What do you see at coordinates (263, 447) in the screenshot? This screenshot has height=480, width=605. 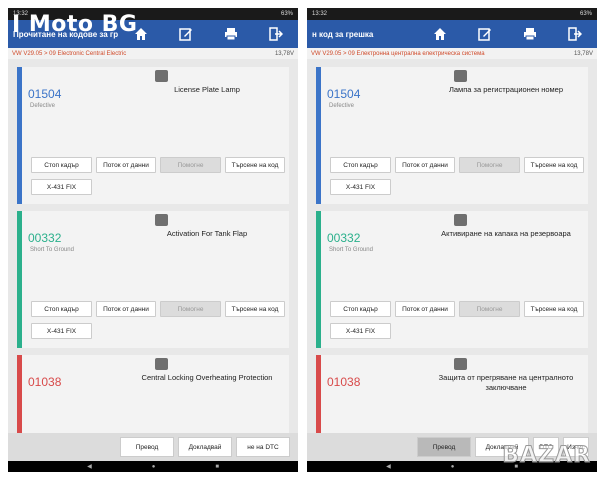 I see `clear-dtc-button: не на DTC` at bounding box center [263, 447].